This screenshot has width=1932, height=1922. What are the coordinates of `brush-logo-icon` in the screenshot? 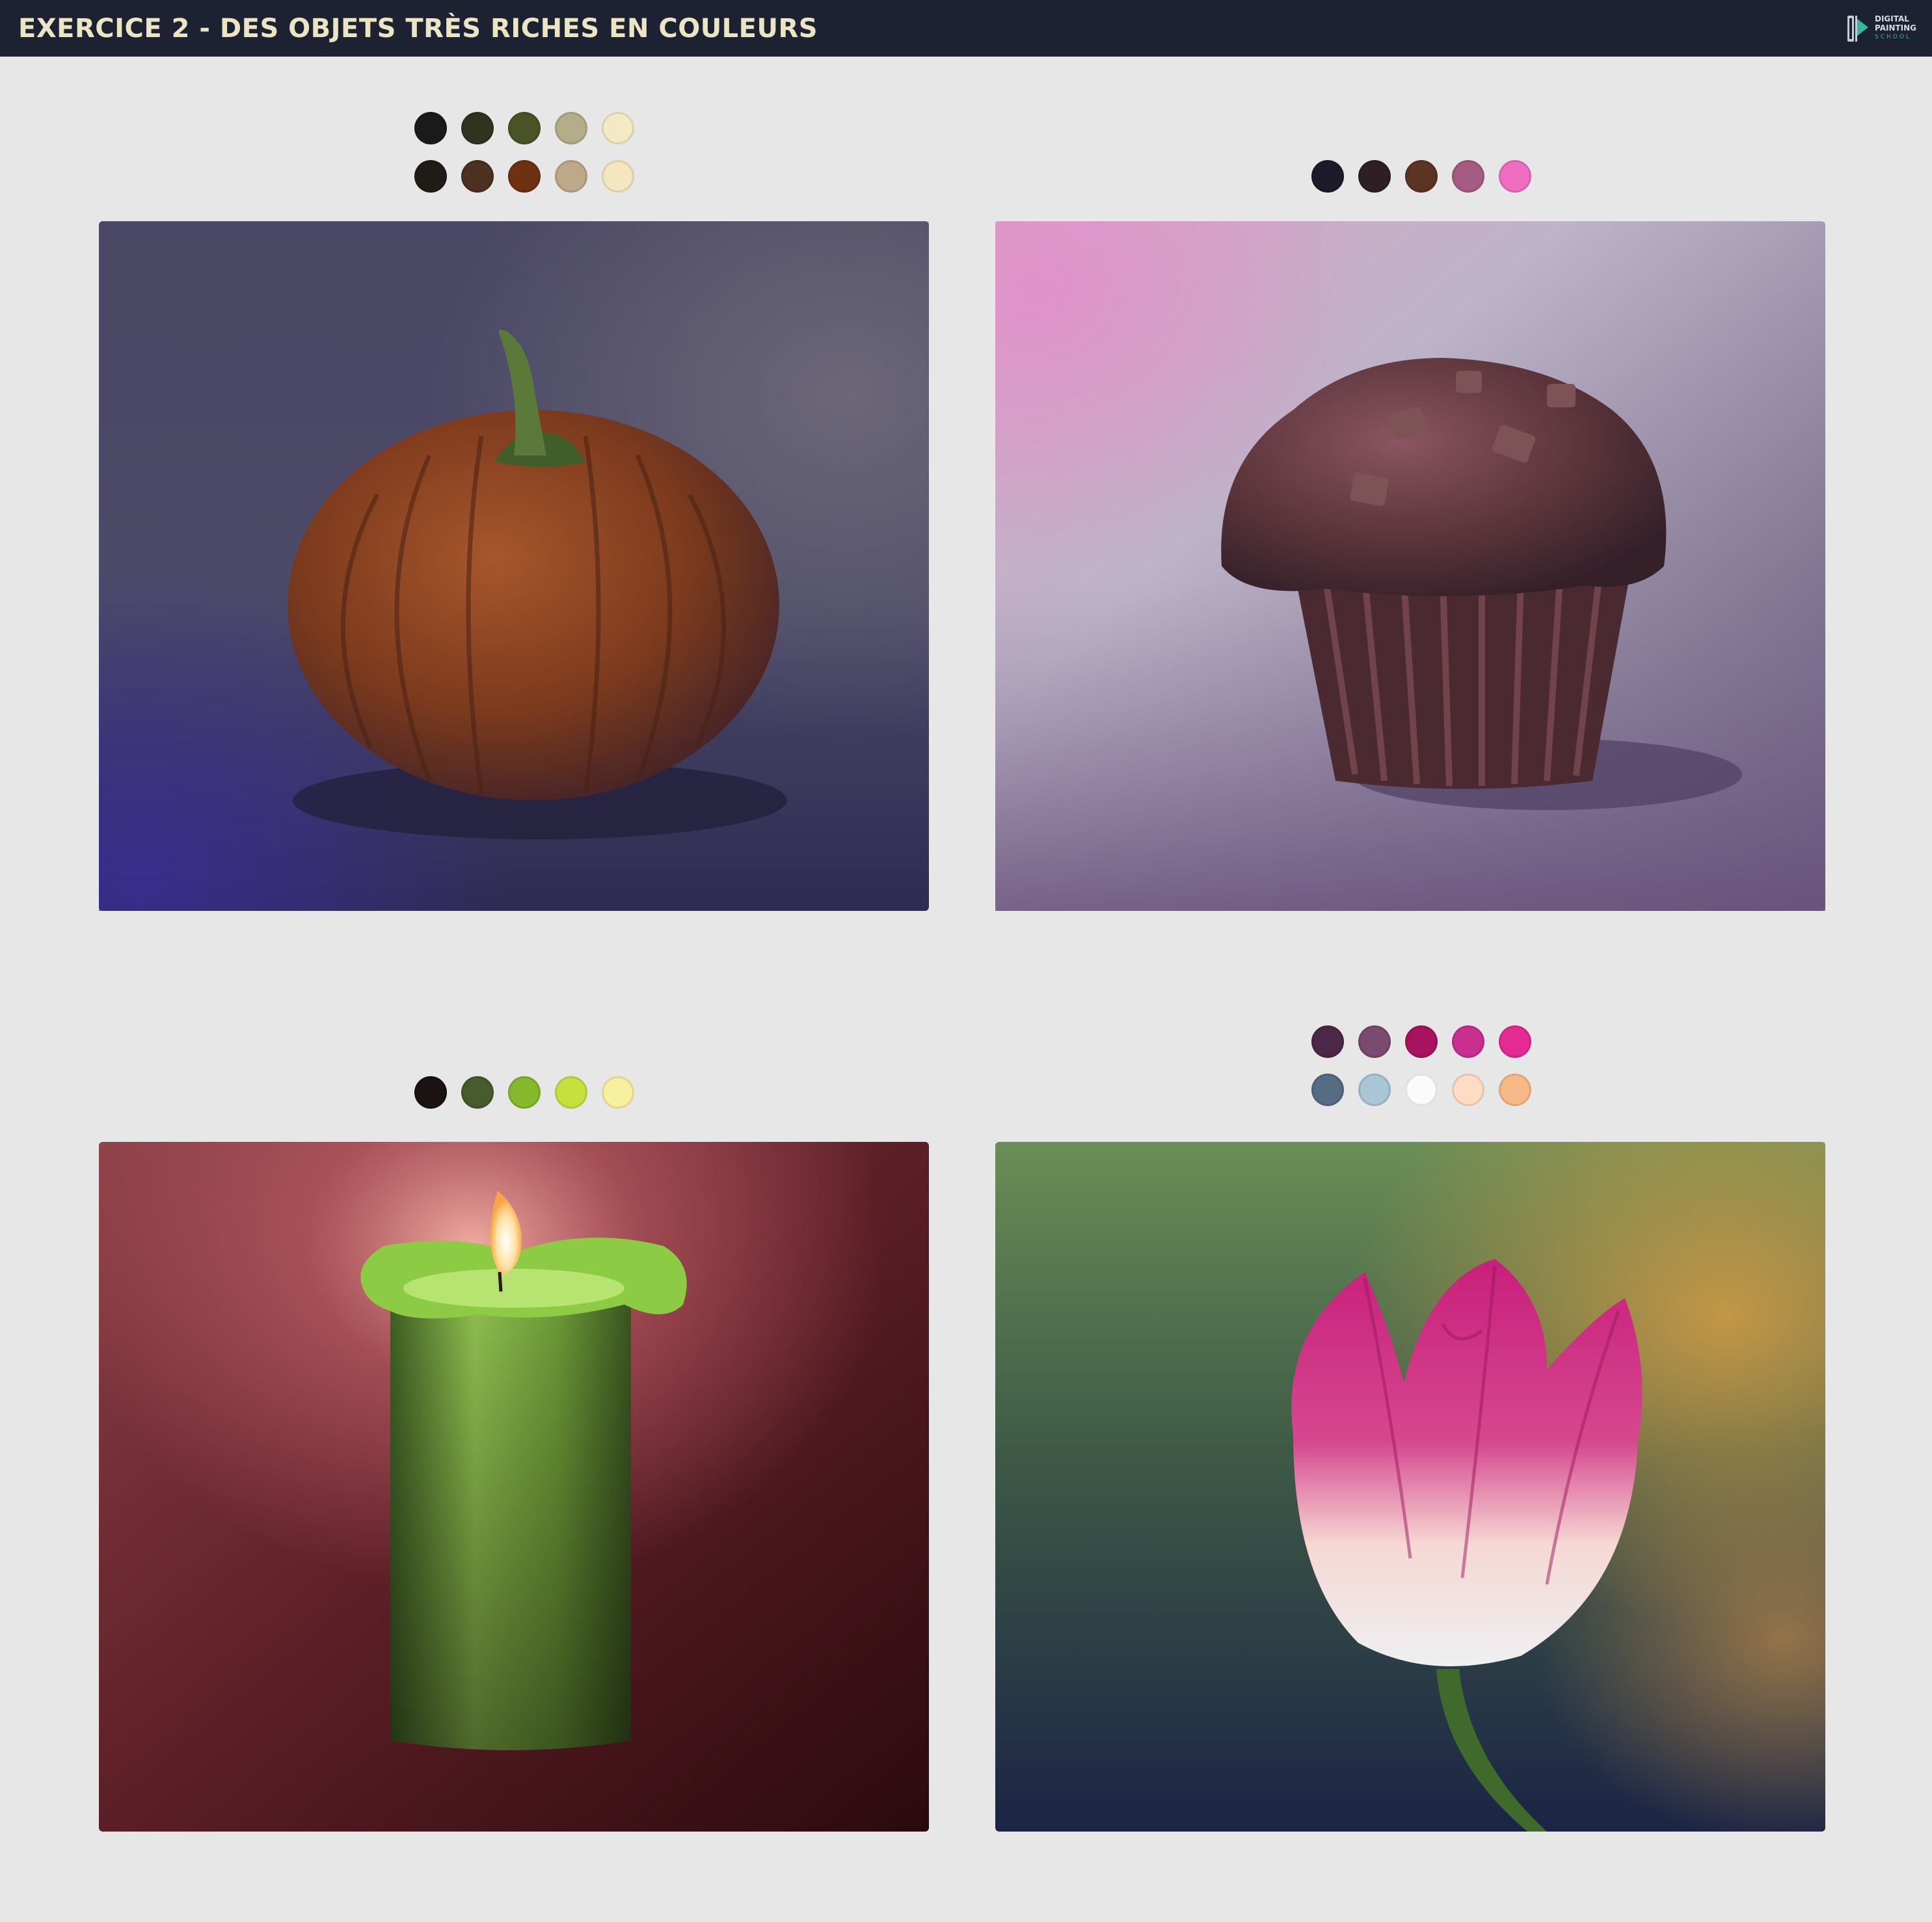 It's located at (1858, 29).